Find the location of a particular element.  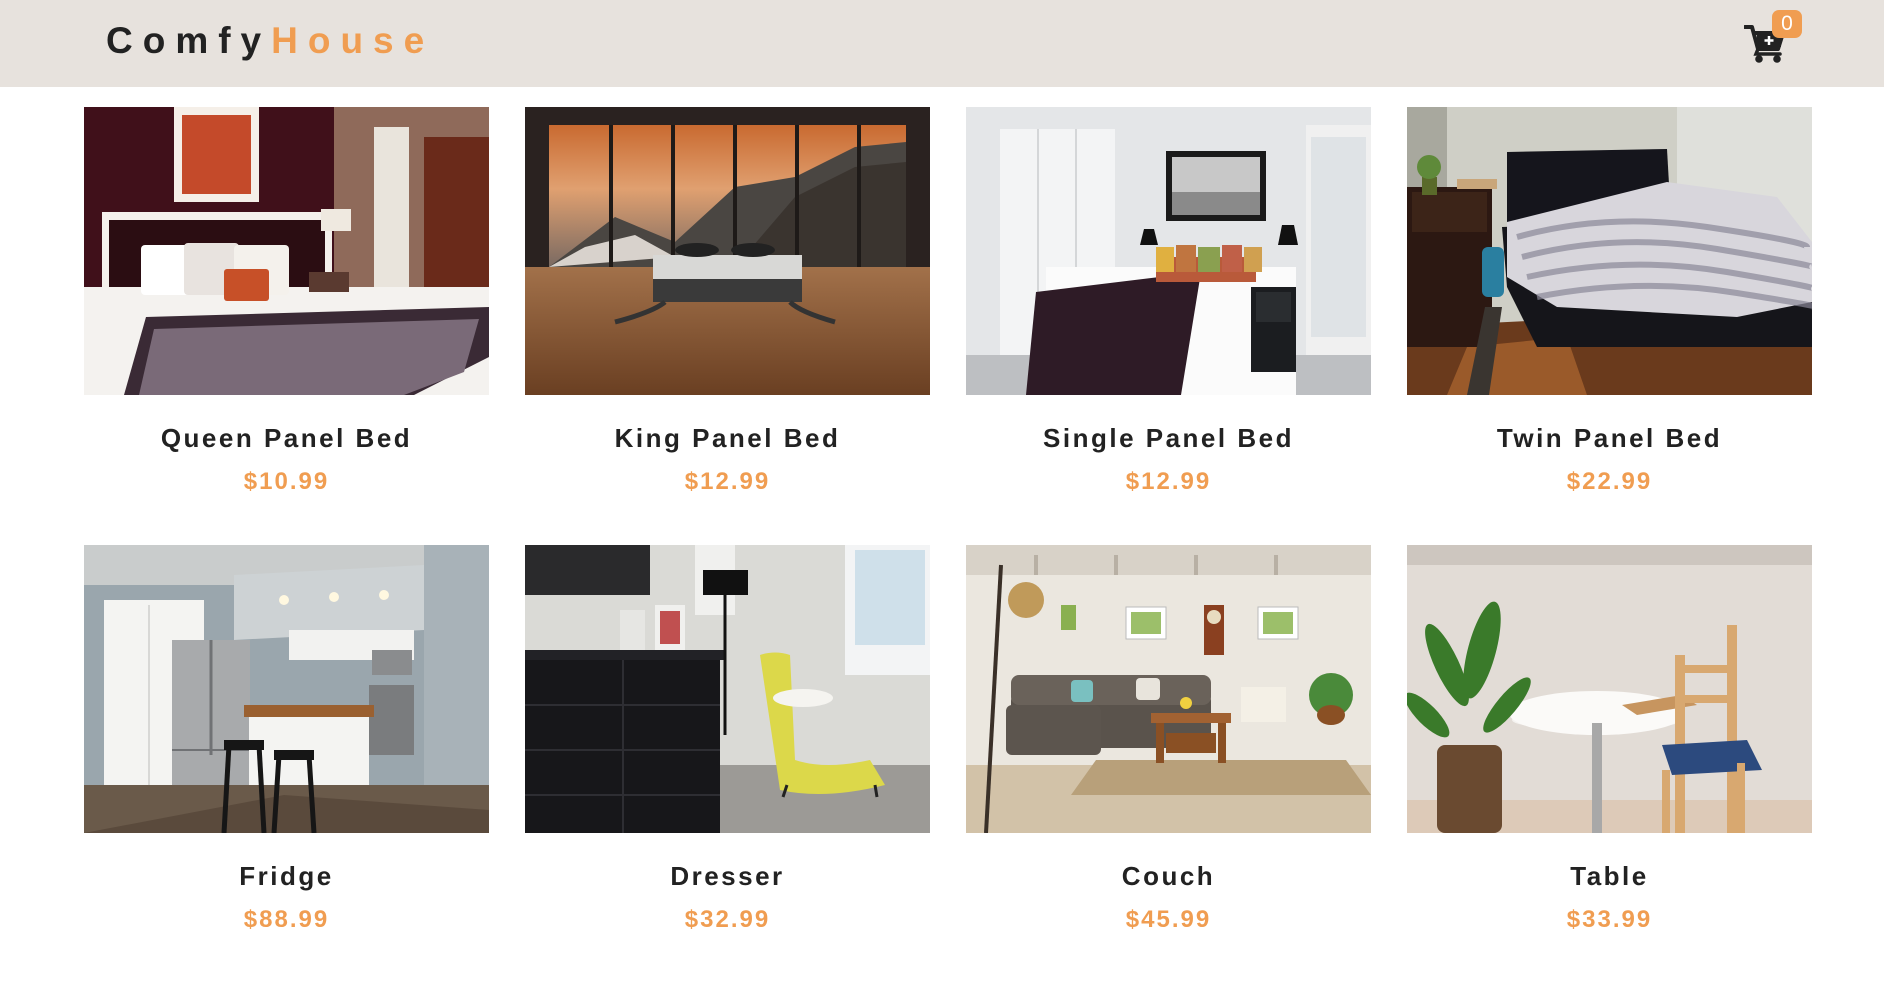

logo: ComfyHouse is located at coordinates (270, 41).